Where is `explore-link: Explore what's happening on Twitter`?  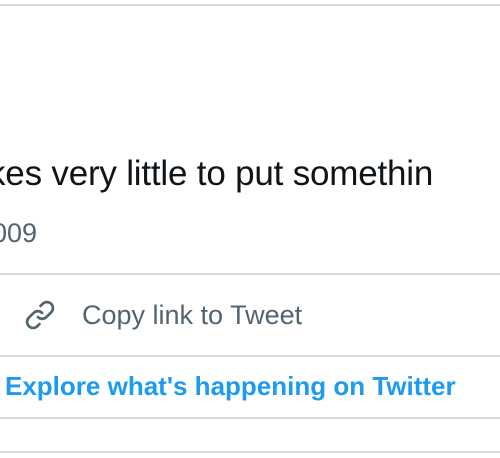 explore-link: Explore what's happening on Twitter is located at coordinates (230, 386).